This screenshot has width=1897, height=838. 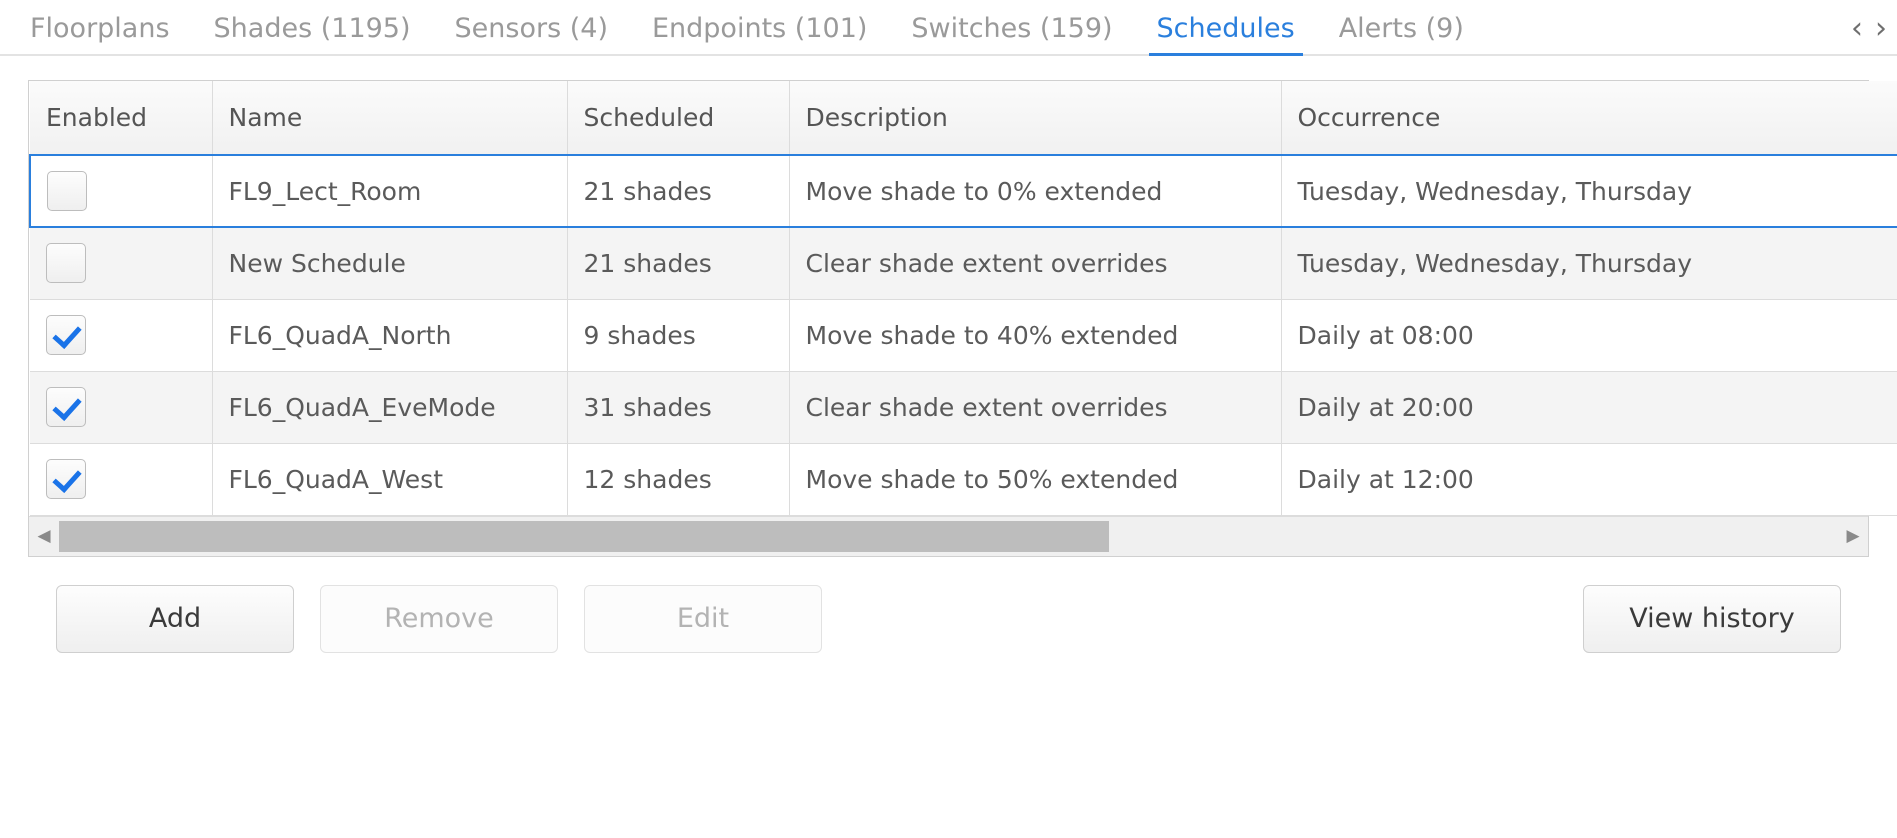 I want to click on column-header-enabled: Enabled, so click(x=121, y=118).